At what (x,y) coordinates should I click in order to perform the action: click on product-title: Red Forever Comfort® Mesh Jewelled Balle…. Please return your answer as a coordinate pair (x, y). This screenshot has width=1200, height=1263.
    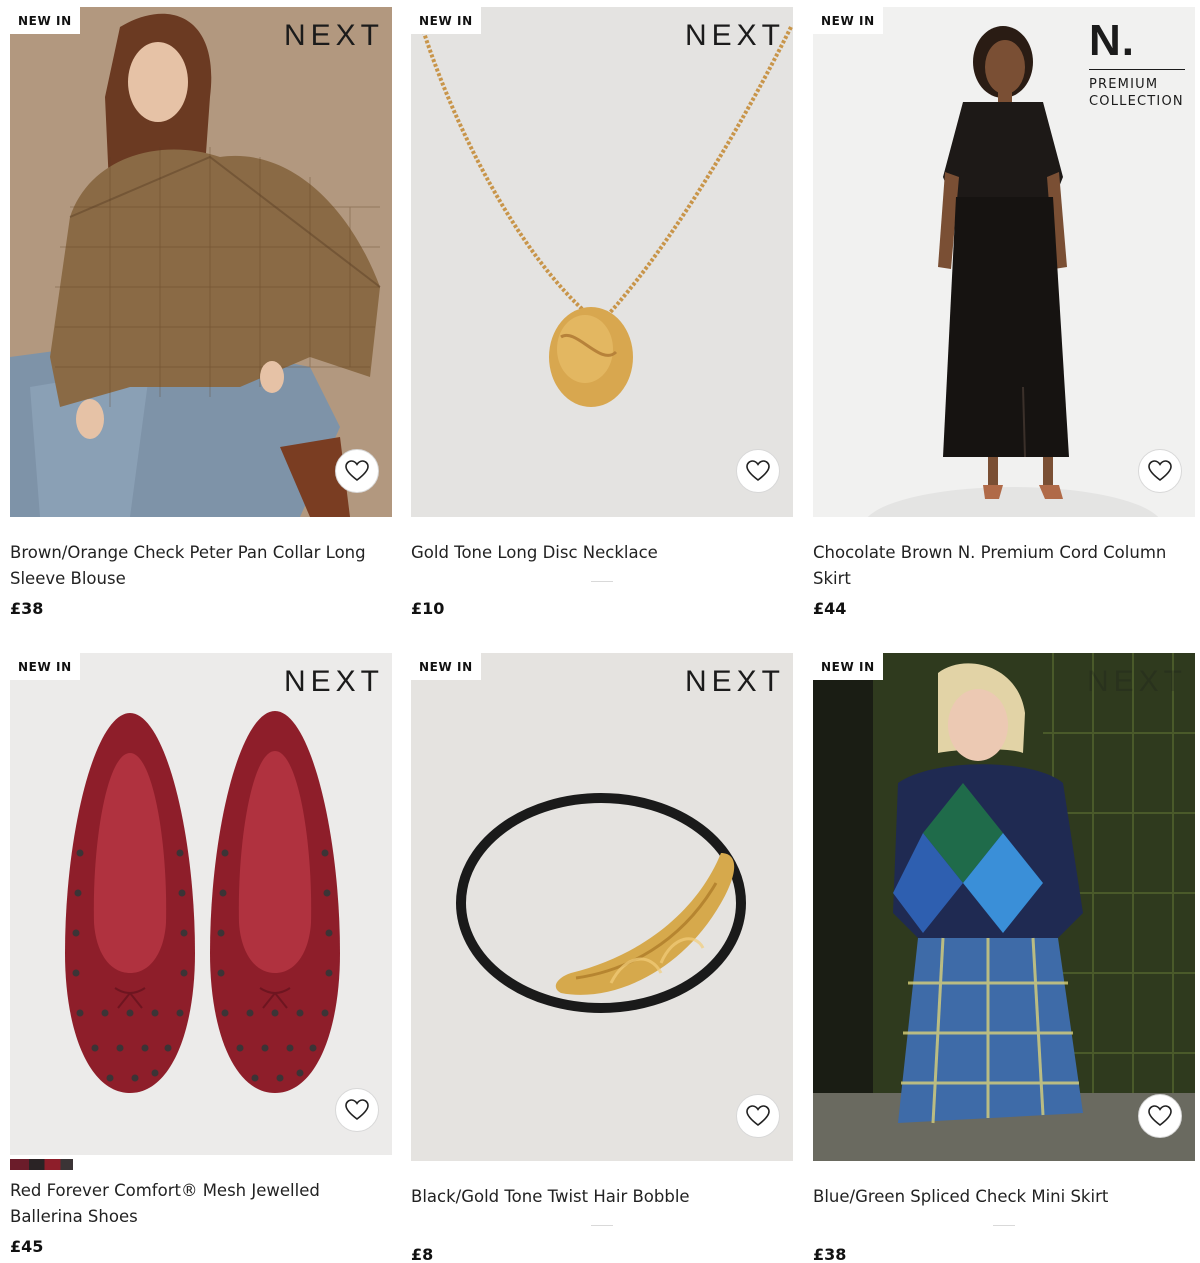
    Looking at the image, I should click on (200, 1204).